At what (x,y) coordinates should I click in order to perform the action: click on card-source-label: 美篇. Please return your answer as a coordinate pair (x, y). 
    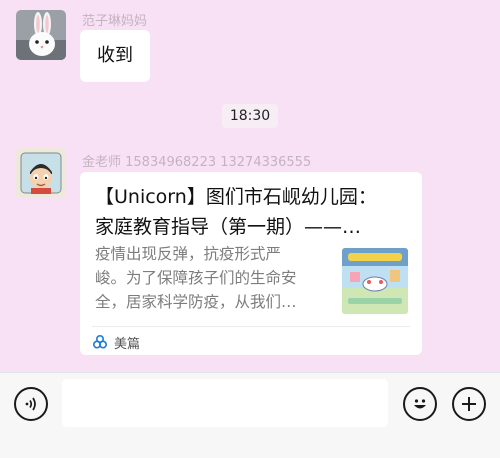
    Looking at the image, I should click on (127, 344).